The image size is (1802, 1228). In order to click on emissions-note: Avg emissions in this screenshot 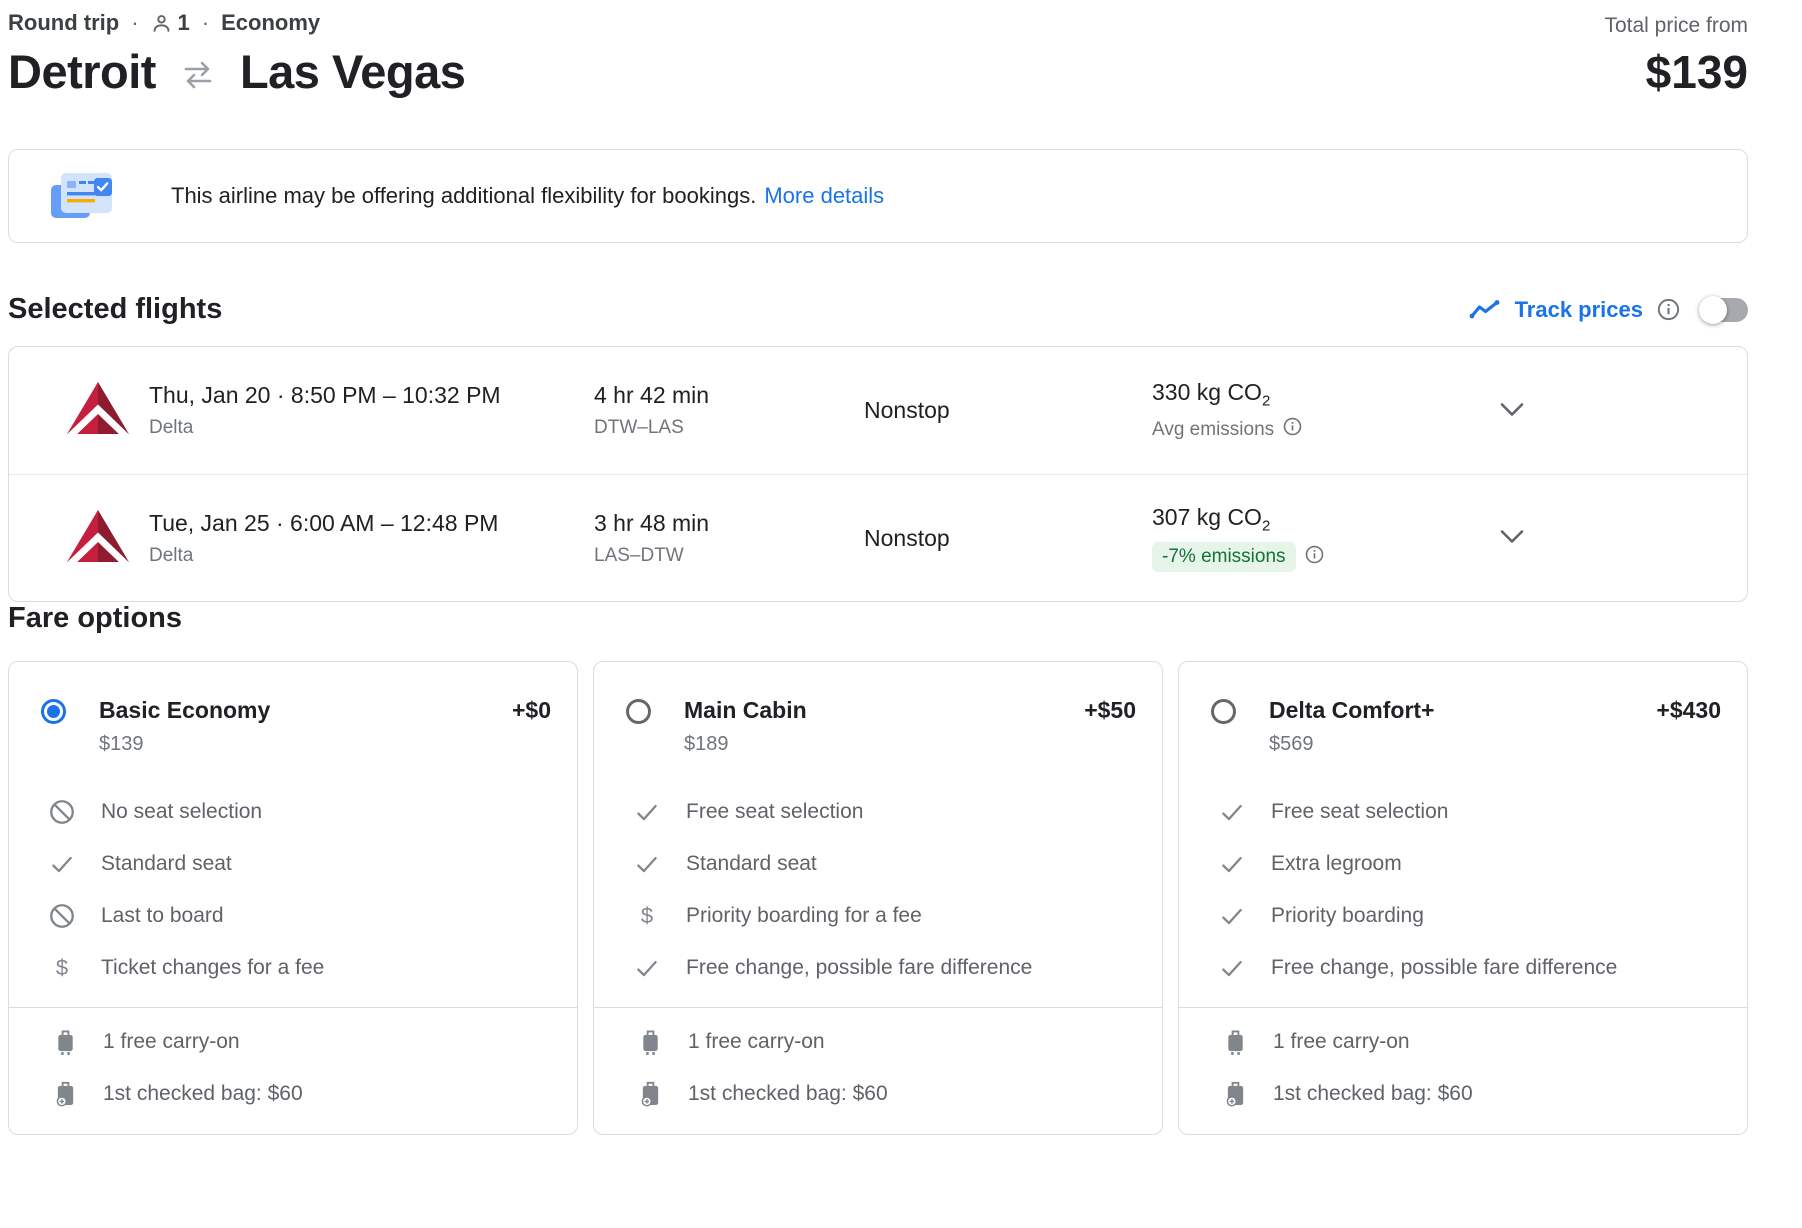, I will do `click(1322, 429)`.